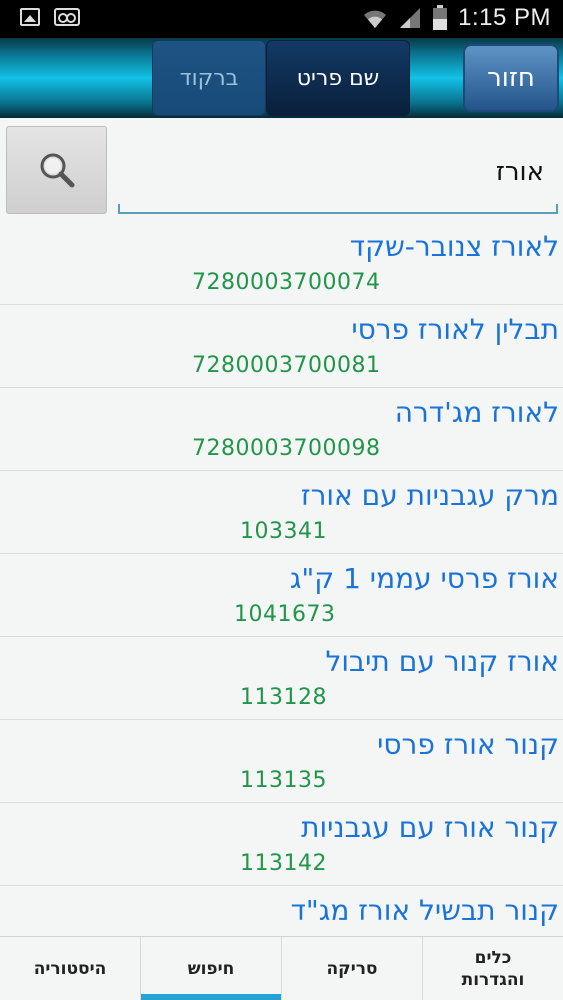  I want to click on search-icon, so click(57, 170).